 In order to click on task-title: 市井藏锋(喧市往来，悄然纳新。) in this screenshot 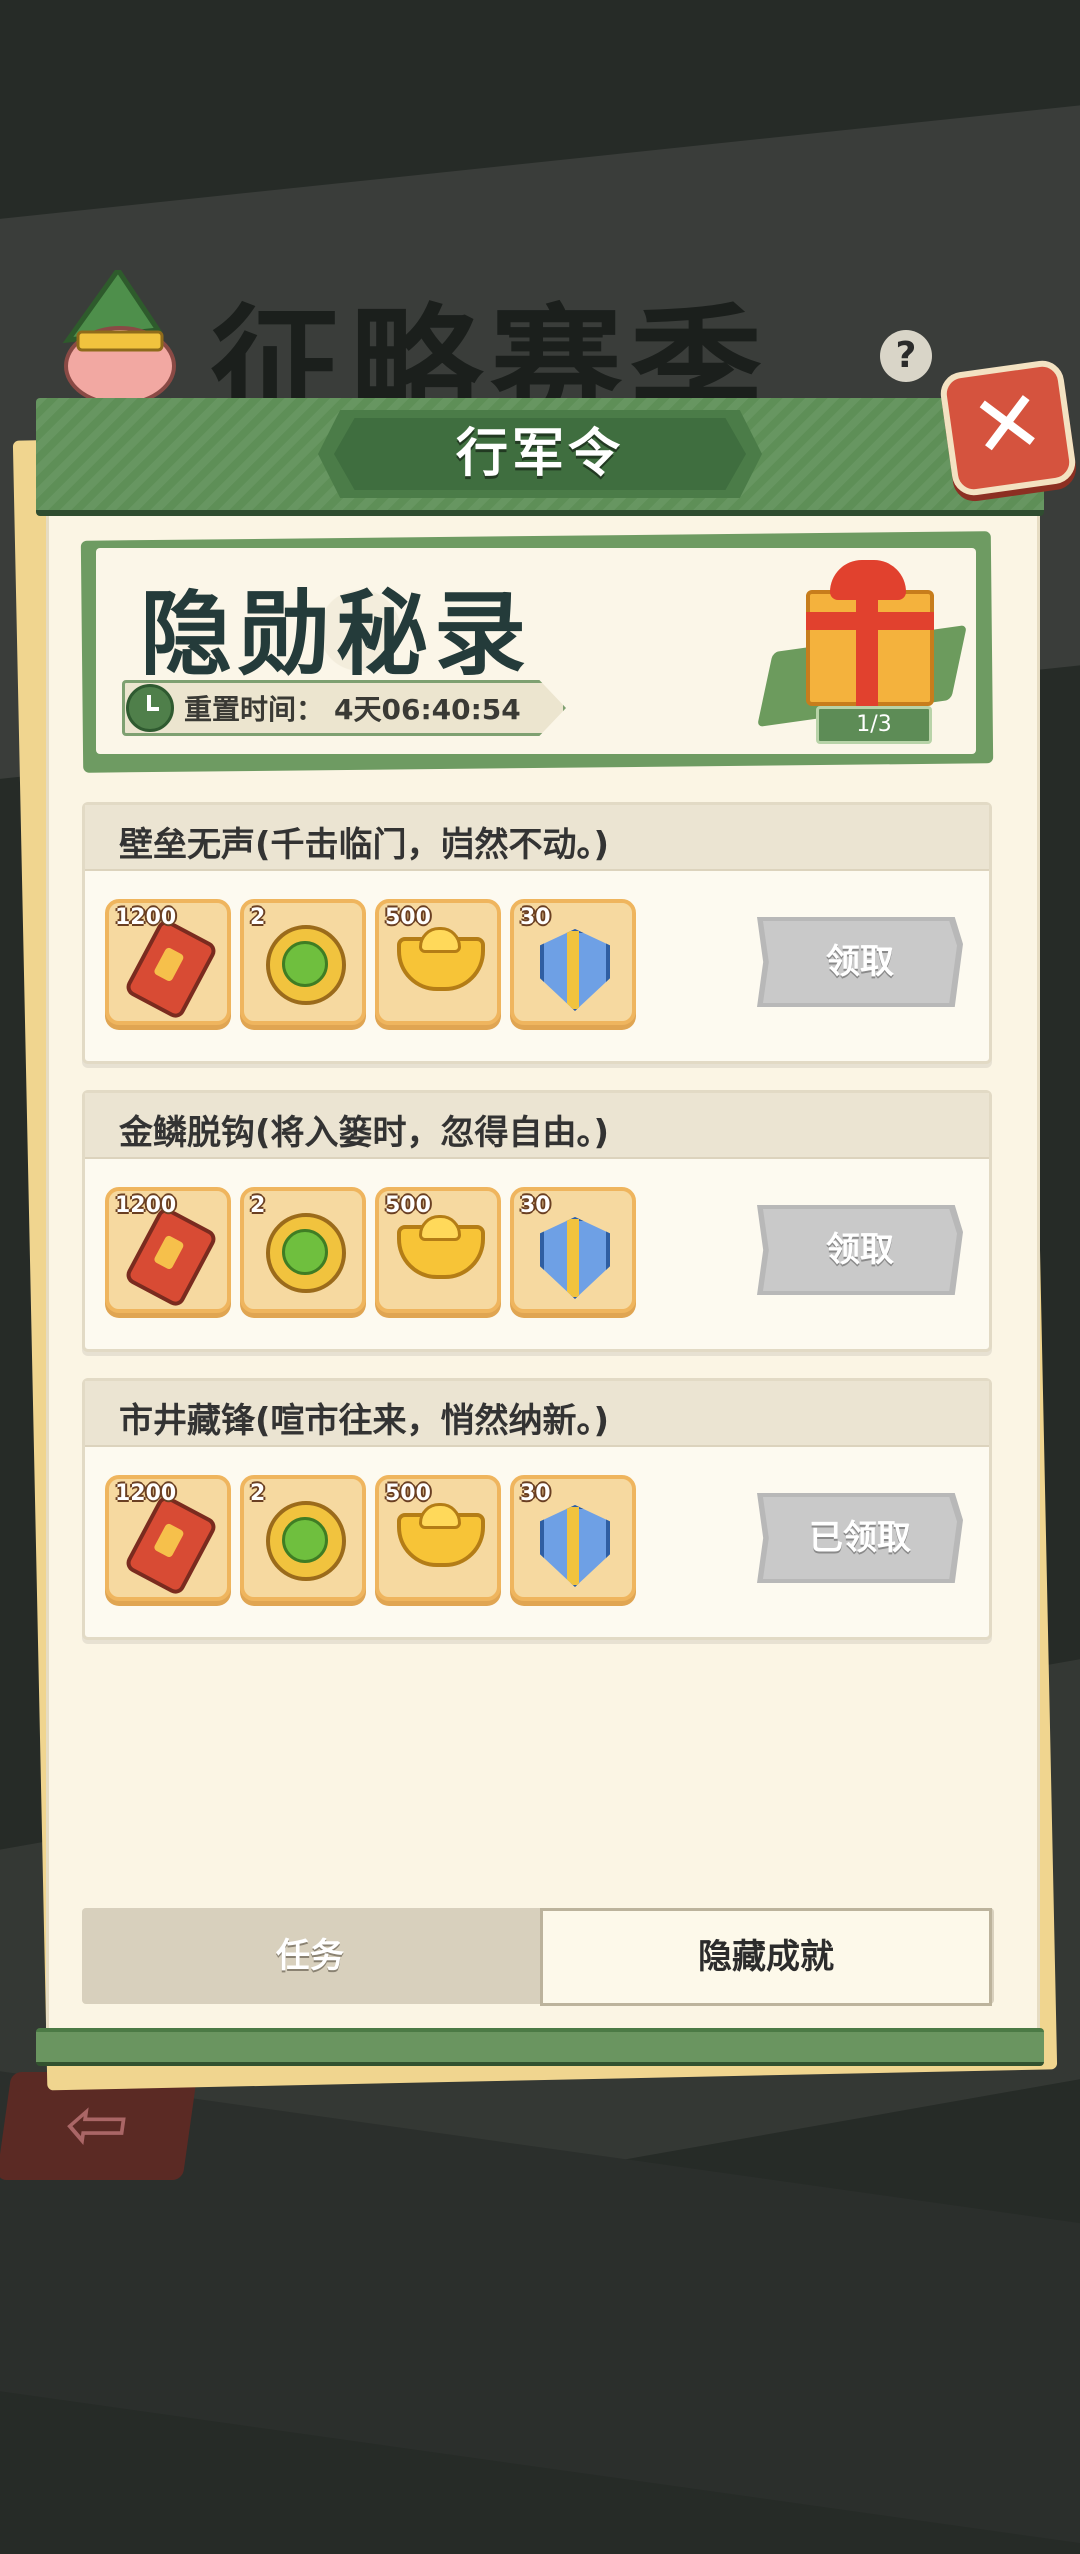, I will do `click(364, 1421)`.